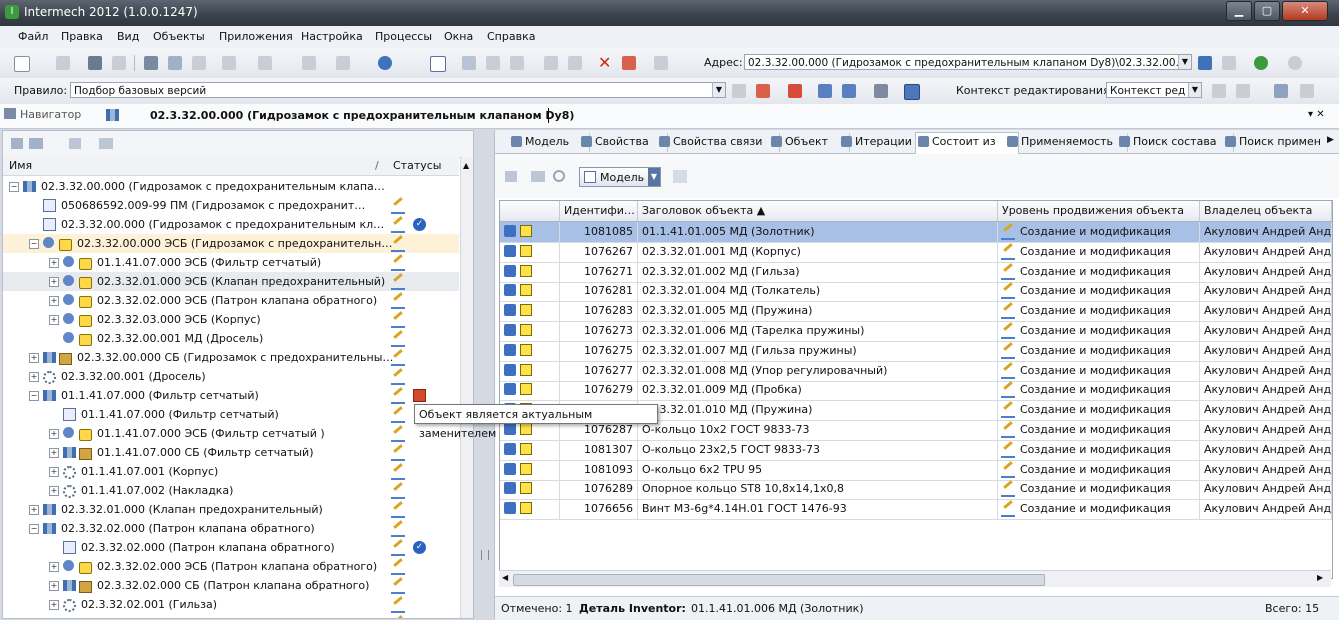  Describe the element at coordinates (1316, 114) in the screenshot. I see `pin-panel-icon: ▾ ✕` at that location.